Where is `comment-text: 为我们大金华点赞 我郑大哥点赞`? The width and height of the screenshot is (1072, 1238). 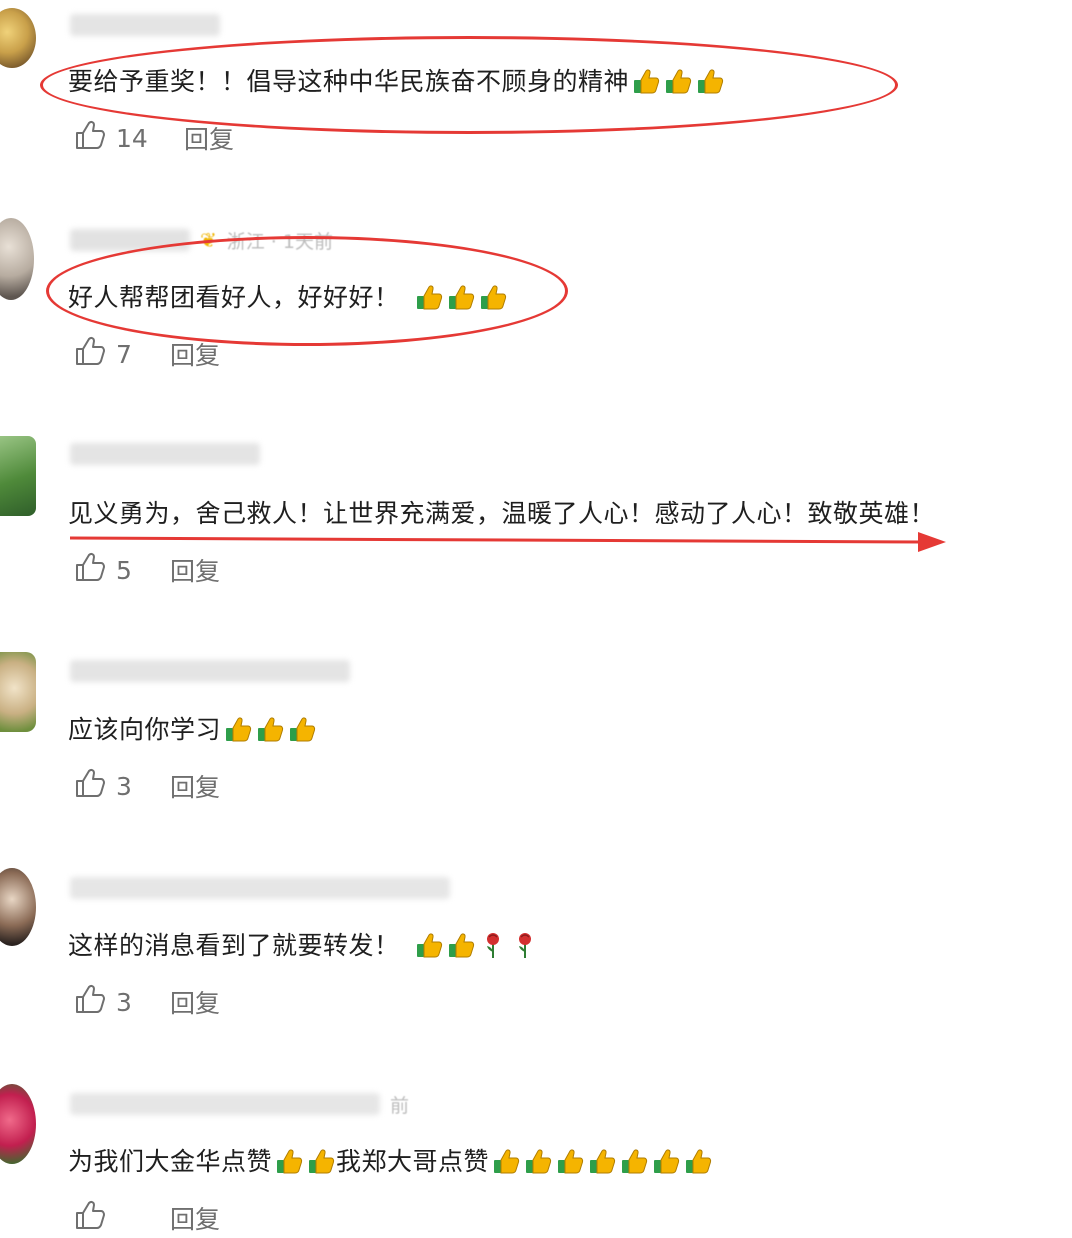 comment-text: 为我们大金华点赞 我郑大哥点赞 is located at coordinates (390, 1160).